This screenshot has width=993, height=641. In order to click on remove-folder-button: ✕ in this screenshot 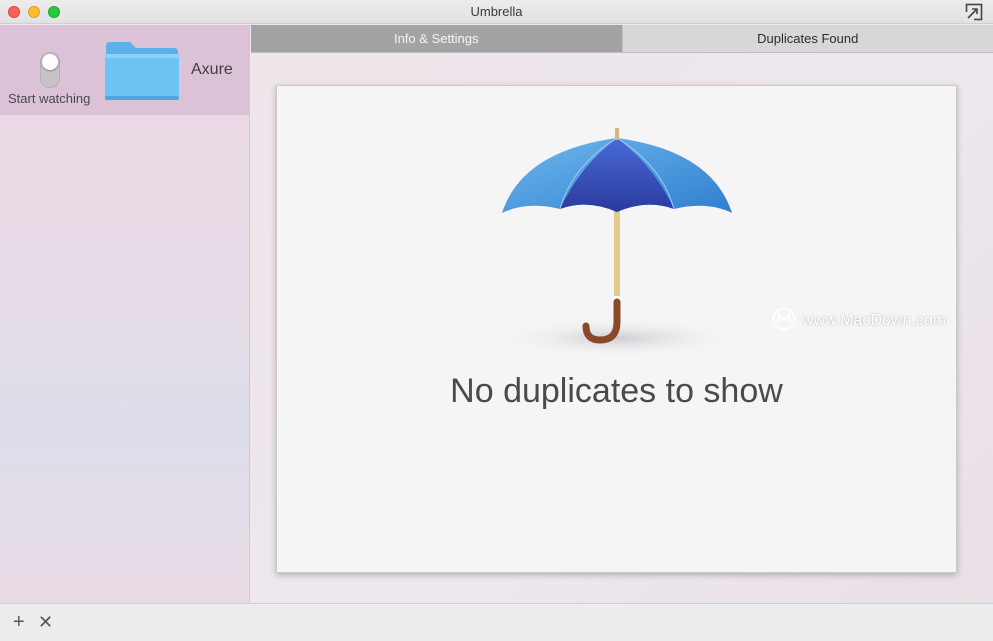, I will do `click(45, 622)`.